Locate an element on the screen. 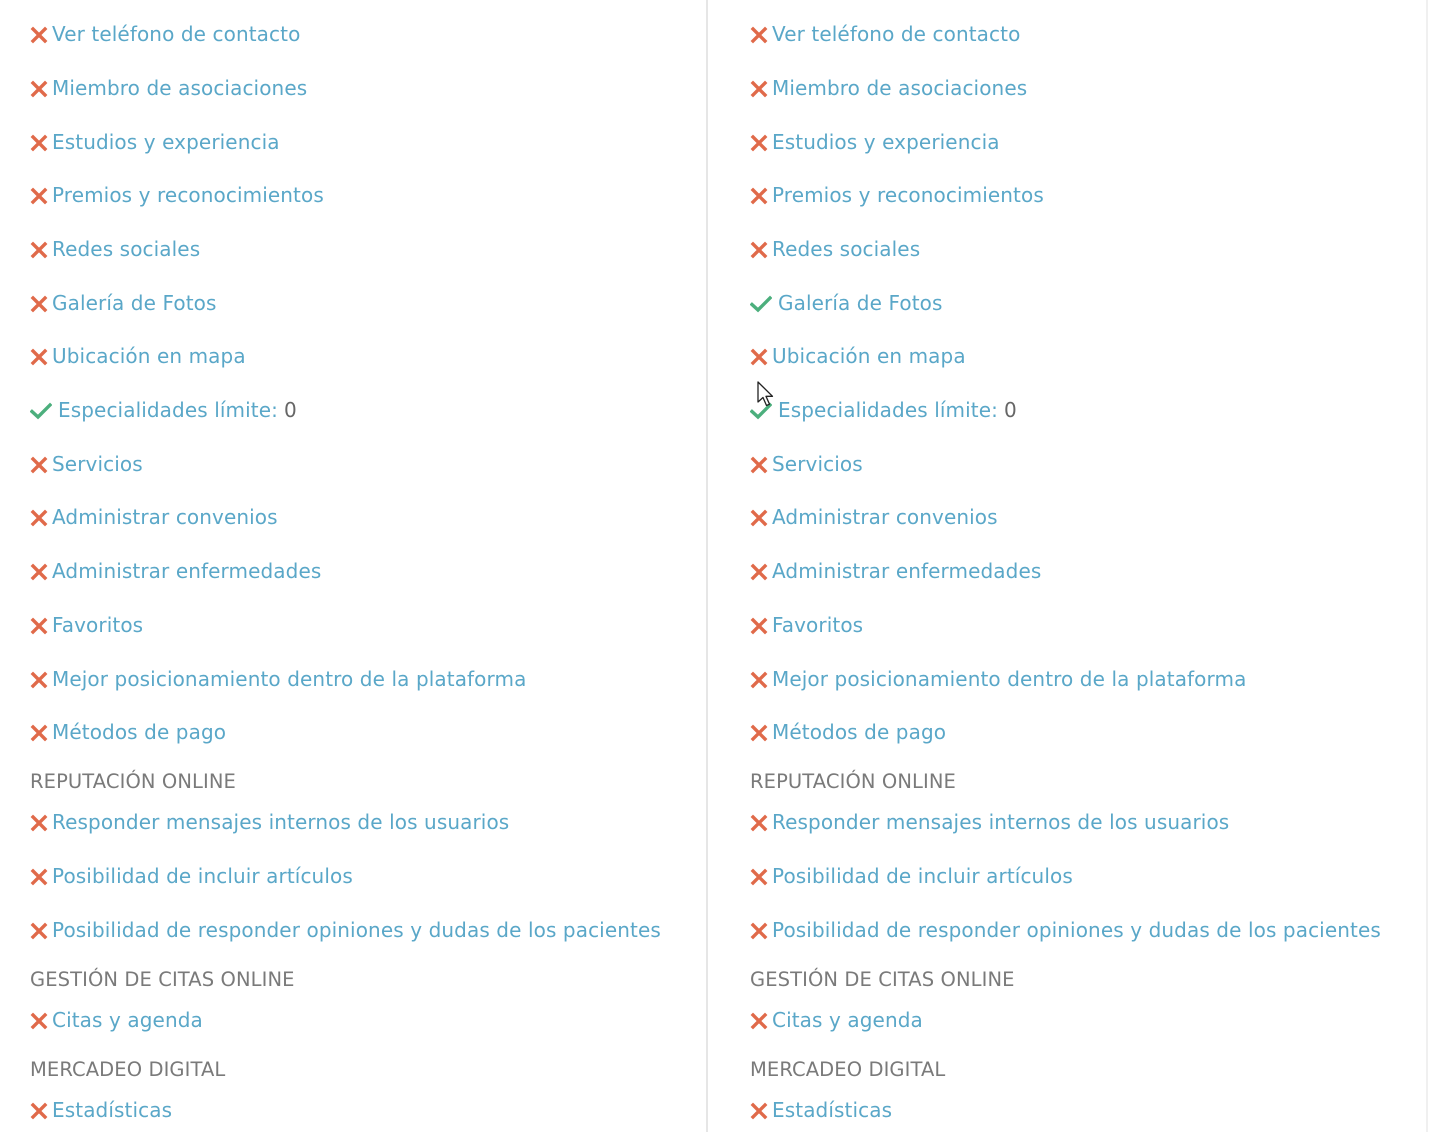  feature-item: Favoritos is located at coordinates (806, 625).